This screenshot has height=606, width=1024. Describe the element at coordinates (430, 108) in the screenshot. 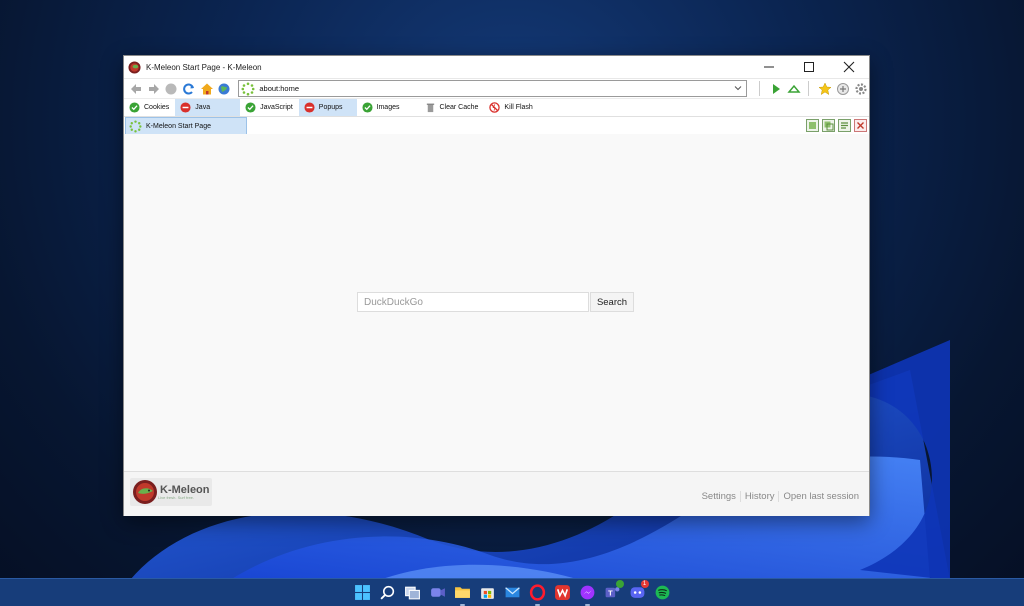

I see `trash-icon` at that location.